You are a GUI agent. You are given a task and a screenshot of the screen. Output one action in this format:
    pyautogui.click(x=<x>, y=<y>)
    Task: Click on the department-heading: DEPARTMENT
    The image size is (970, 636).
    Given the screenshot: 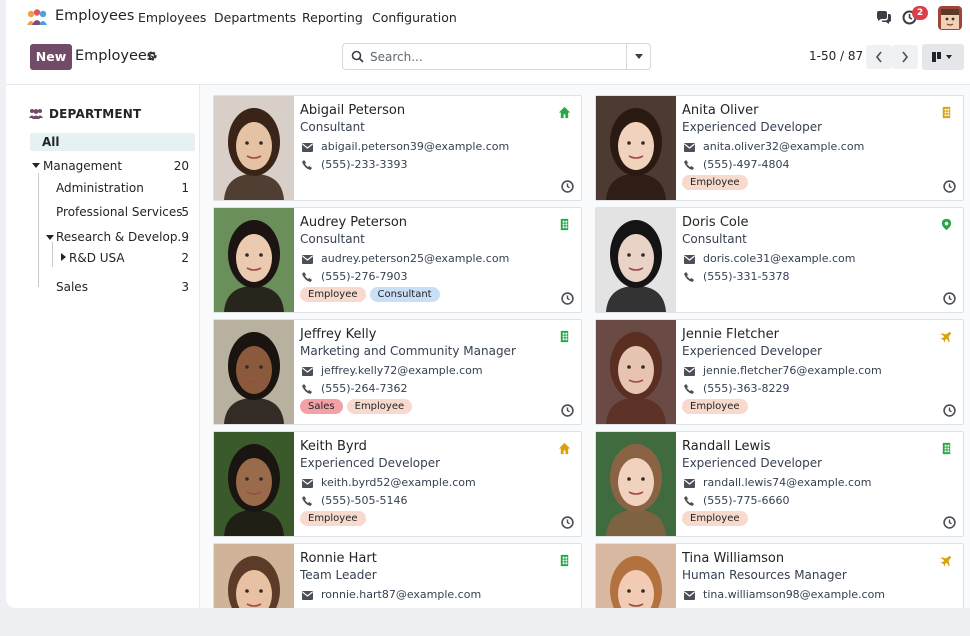 What is the action you would take?
    pyautogui.click(x=85, y=114)
    